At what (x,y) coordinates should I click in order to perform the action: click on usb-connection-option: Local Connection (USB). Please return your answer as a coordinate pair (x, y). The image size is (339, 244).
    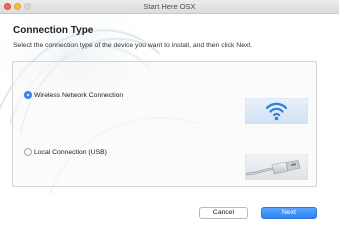
    Looking at the image, I should click on (65, 152).